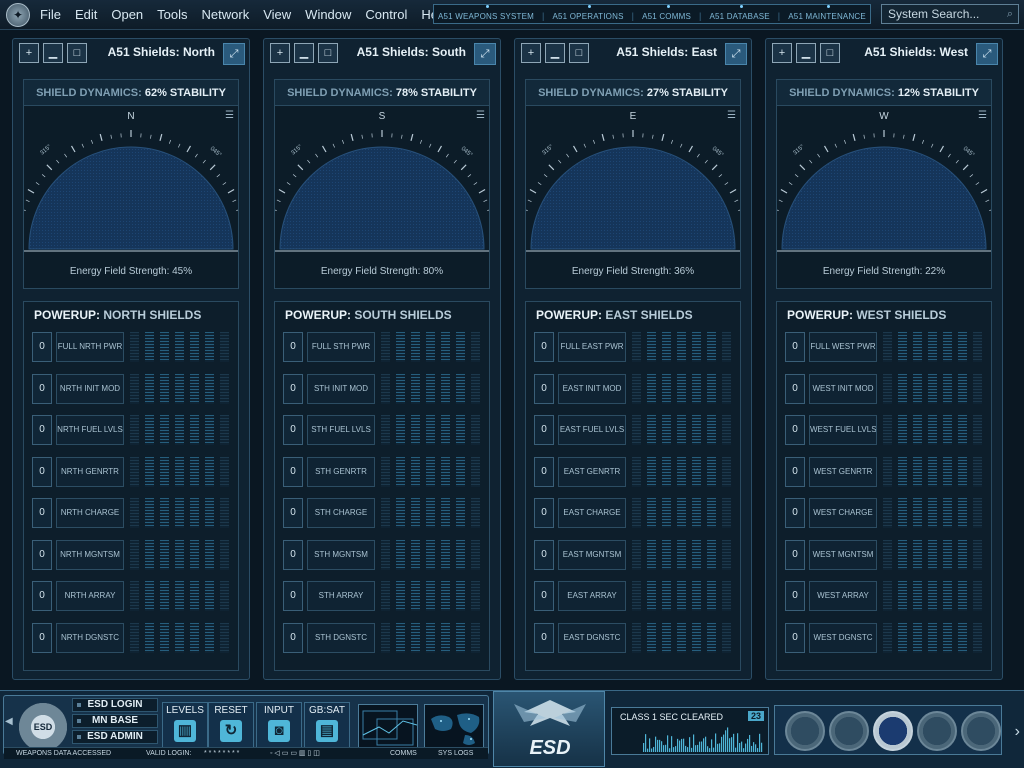 The height and width of the screenshot is (768, 1024). What do you see at coordinates (843, 430) in the screenshot?
I see `powerup-label: WEST FUEL LVLS` at bounding box center [843, 430].